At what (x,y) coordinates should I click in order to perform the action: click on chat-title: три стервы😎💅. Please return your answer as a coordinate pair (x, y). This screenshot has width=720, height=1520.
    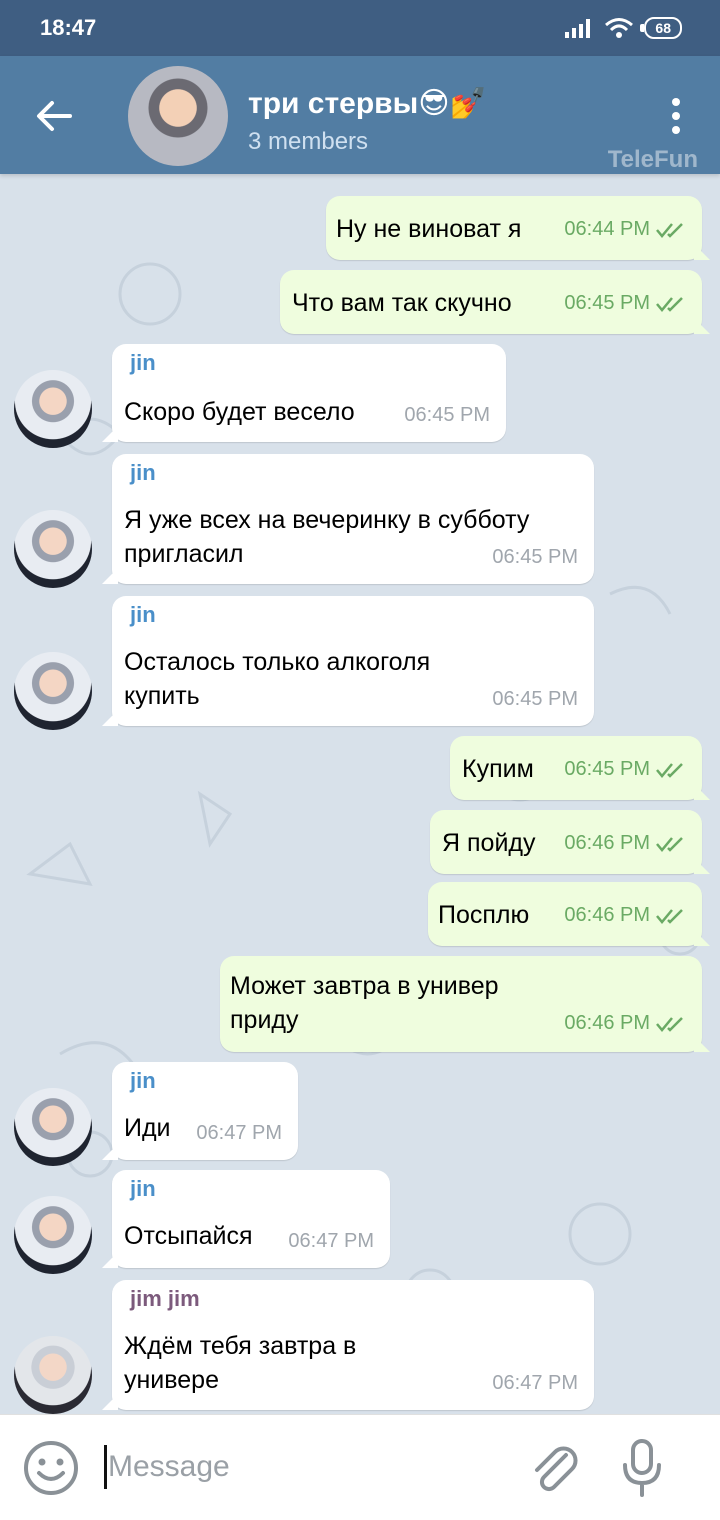
    Looking at the image, I should click on (367, 103).